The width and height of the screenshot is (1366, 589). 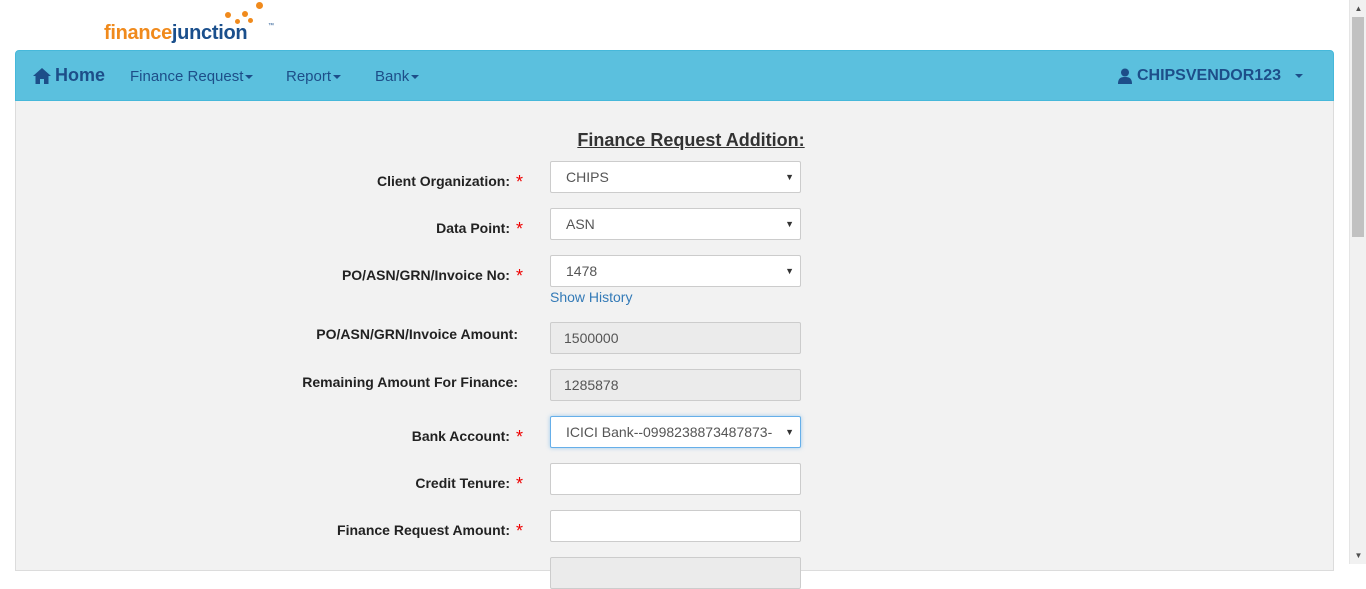 I want to click on remaining-amount-field: 1285878, so click(x=675, y=385).